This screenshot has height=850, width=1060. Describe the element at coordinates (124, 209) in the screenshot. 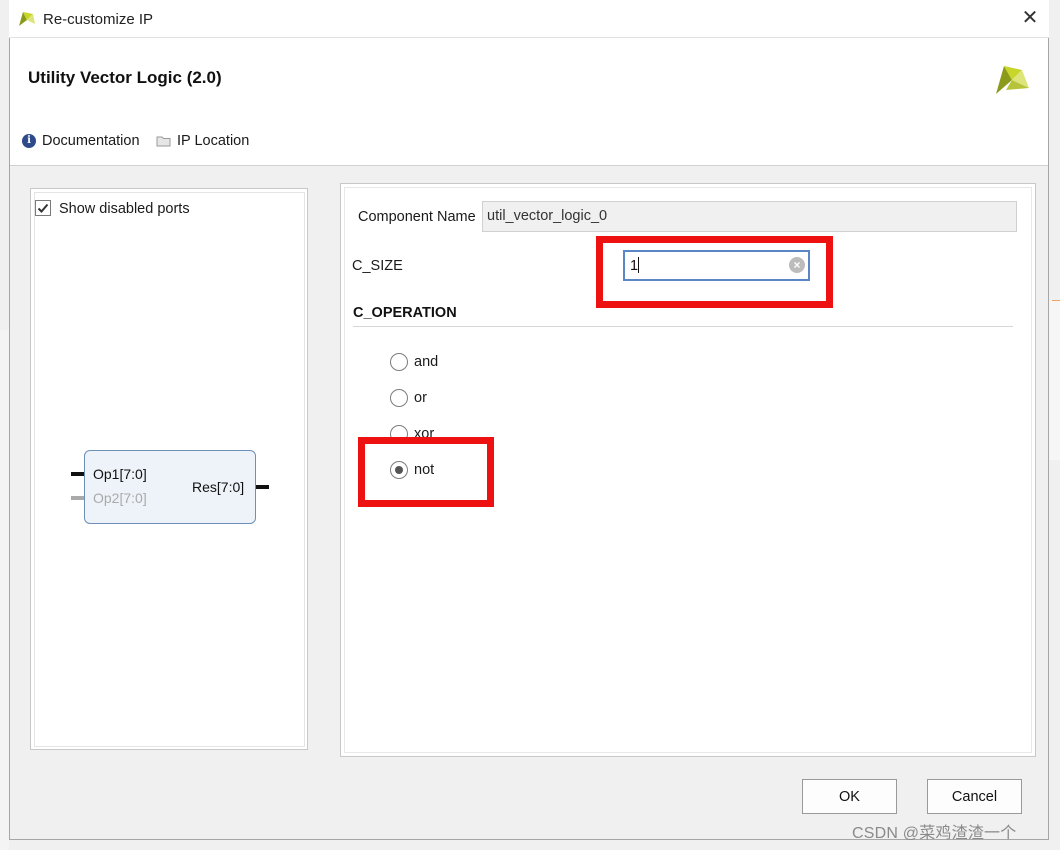

I see `show-disabled-ports-label: Show disabled ports` at that location.